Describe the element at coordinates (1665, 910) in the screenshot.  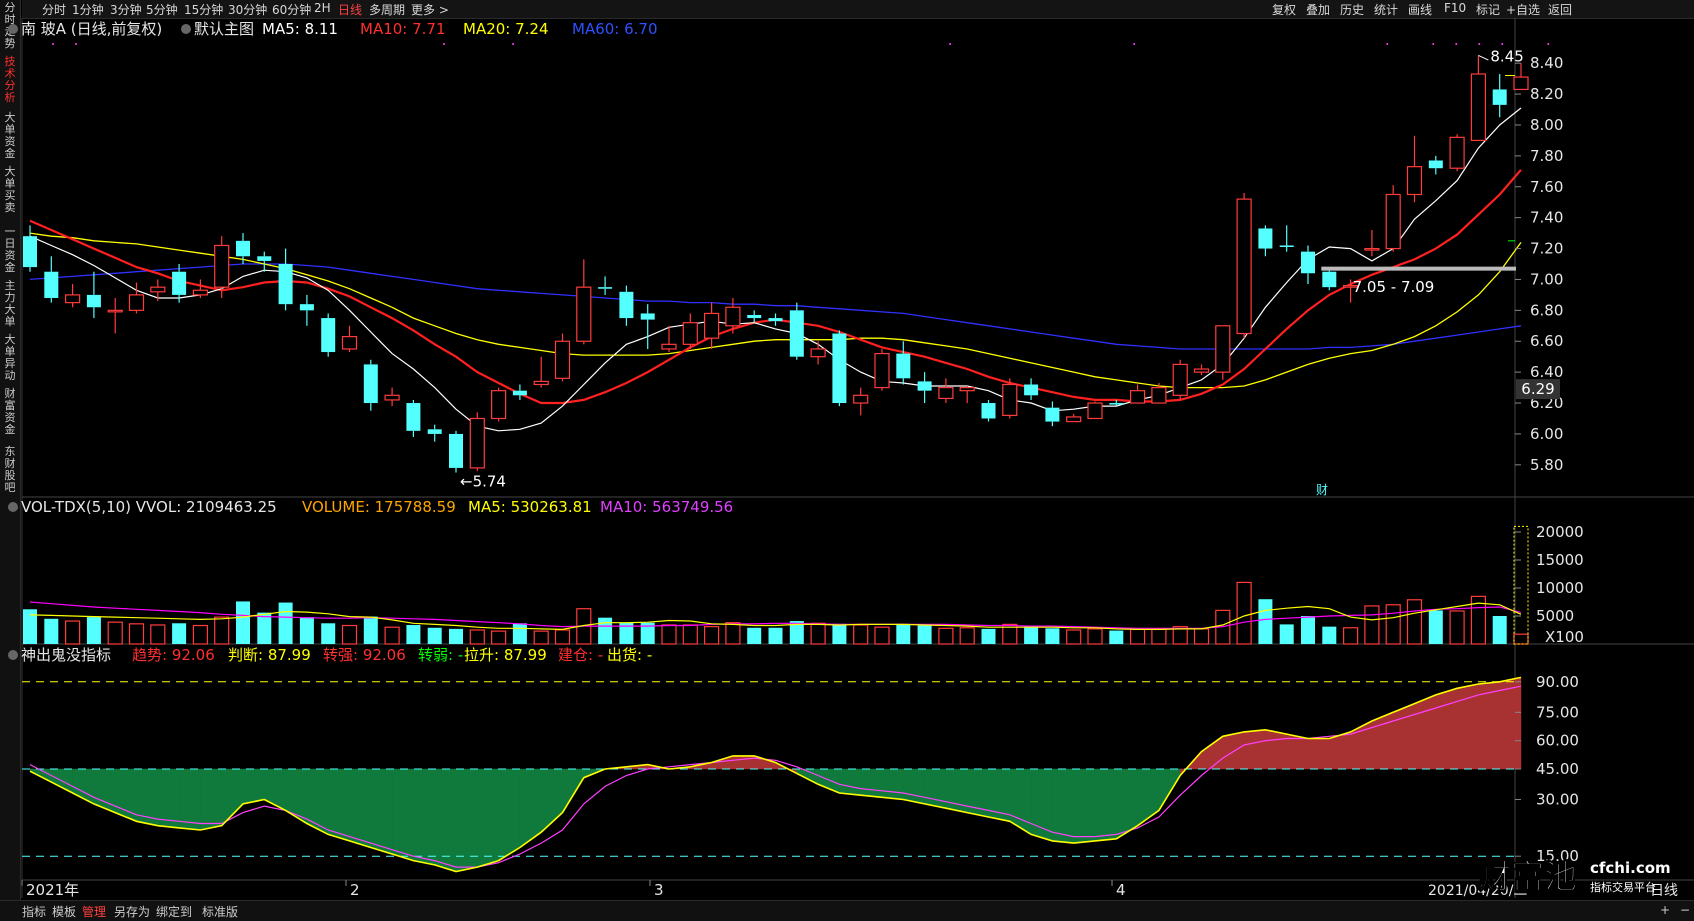
I see `zoom-in-button: +` at that location.